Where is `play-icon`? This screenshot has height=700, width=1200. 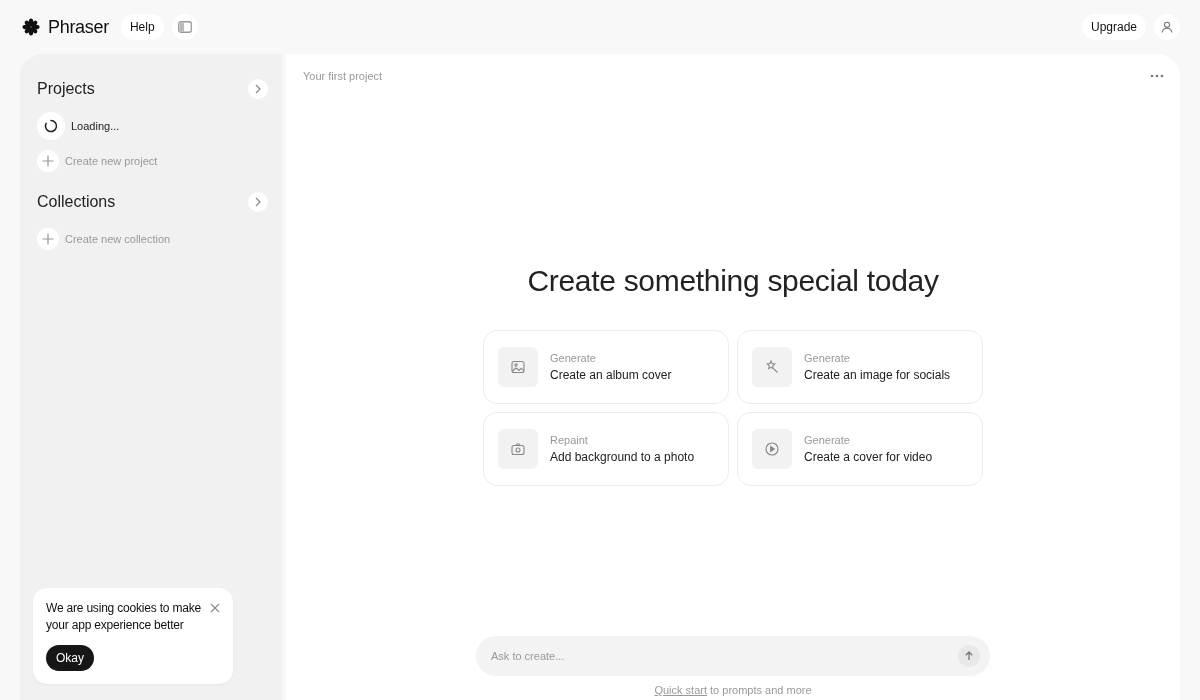
play-icon is located at coordinates (772, 449).